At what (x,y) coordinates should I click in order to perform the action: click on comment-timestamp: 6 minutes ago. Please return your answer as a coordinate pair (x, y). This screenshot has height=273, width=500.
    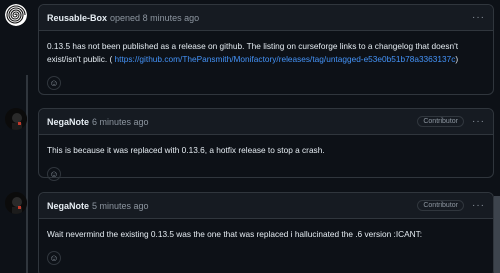
    Looking at the image, I should click on (120, 122).